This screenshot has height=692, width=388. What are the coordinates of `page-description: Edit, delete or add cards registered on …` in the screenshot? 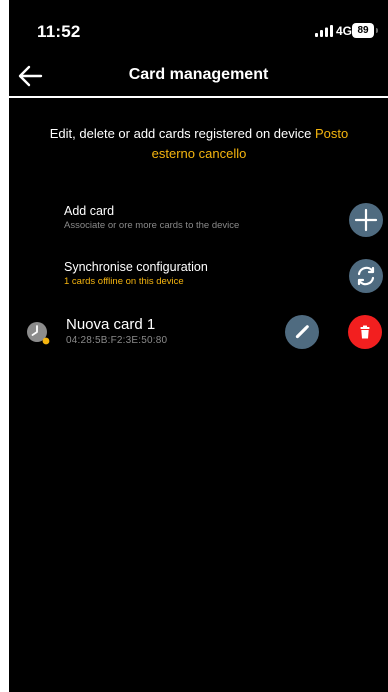 It's located at (199, 144).